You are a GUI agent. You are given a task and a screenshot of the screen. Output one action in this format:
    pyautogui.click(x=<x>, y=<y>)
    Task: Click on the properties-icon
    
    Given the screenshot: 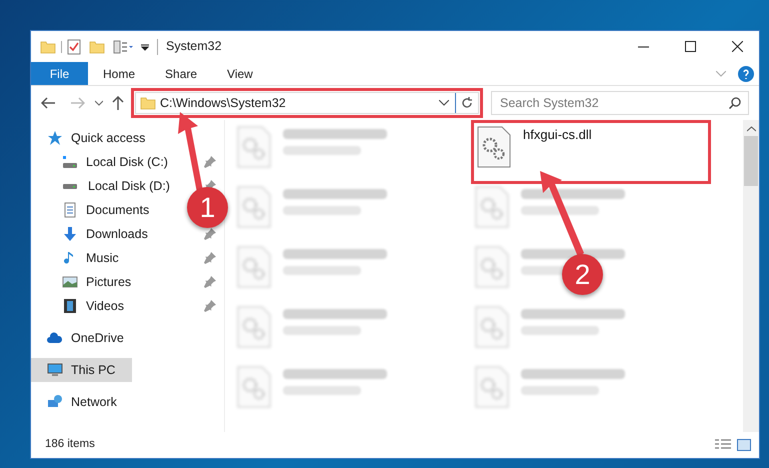 What is the action you would take?
    pyautogui.click(x=123, y=47)
    